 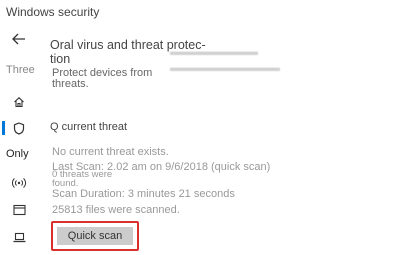 I want to click on home-icon, so click(x=19, y=102).